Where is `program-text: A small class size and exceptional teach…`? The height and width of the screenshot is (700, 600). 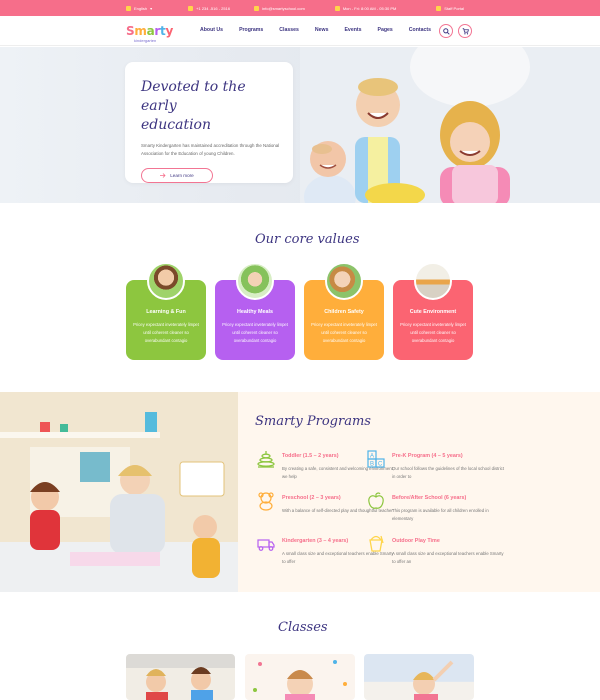
program-text: A small class size and exceptional teach… is located at coordinates (448, 557).